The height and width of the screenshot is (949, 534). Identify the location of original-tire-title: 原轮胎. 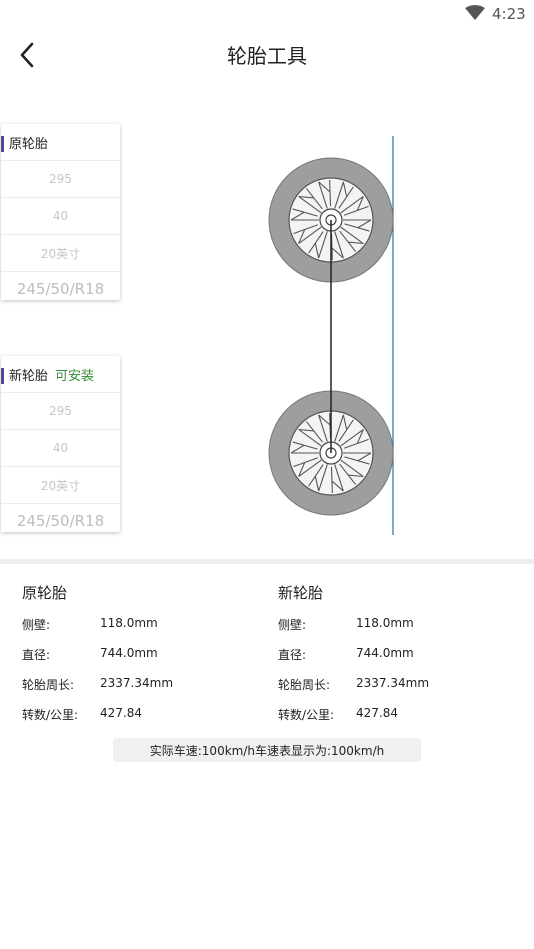
(29, 144).